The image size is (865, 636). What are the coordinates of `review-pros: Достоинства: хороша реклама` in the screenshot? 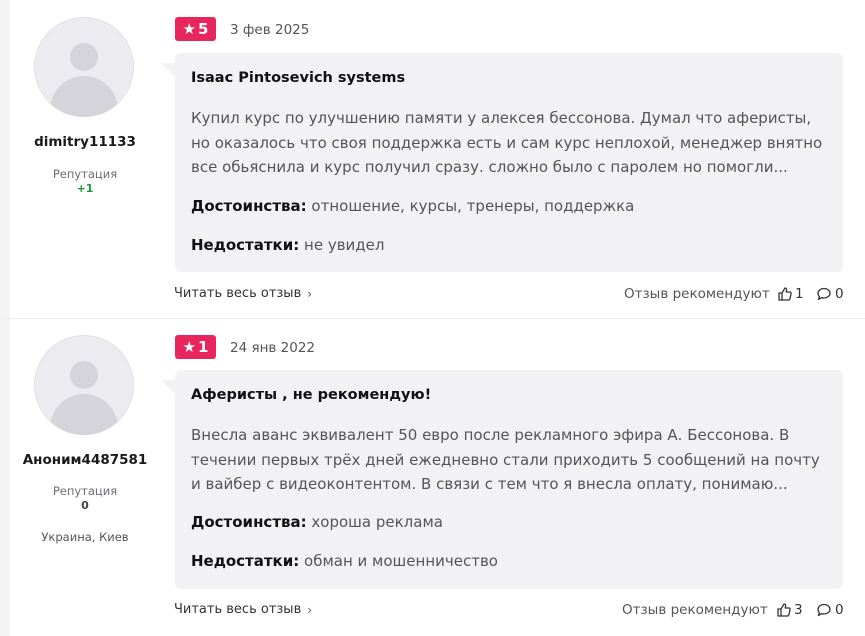 It's located at (317, 522).